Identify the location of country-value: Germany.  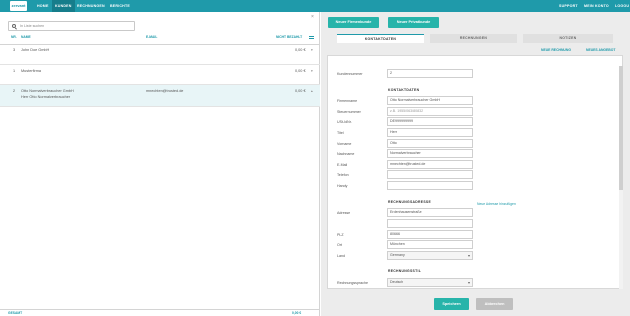
(397, 255).